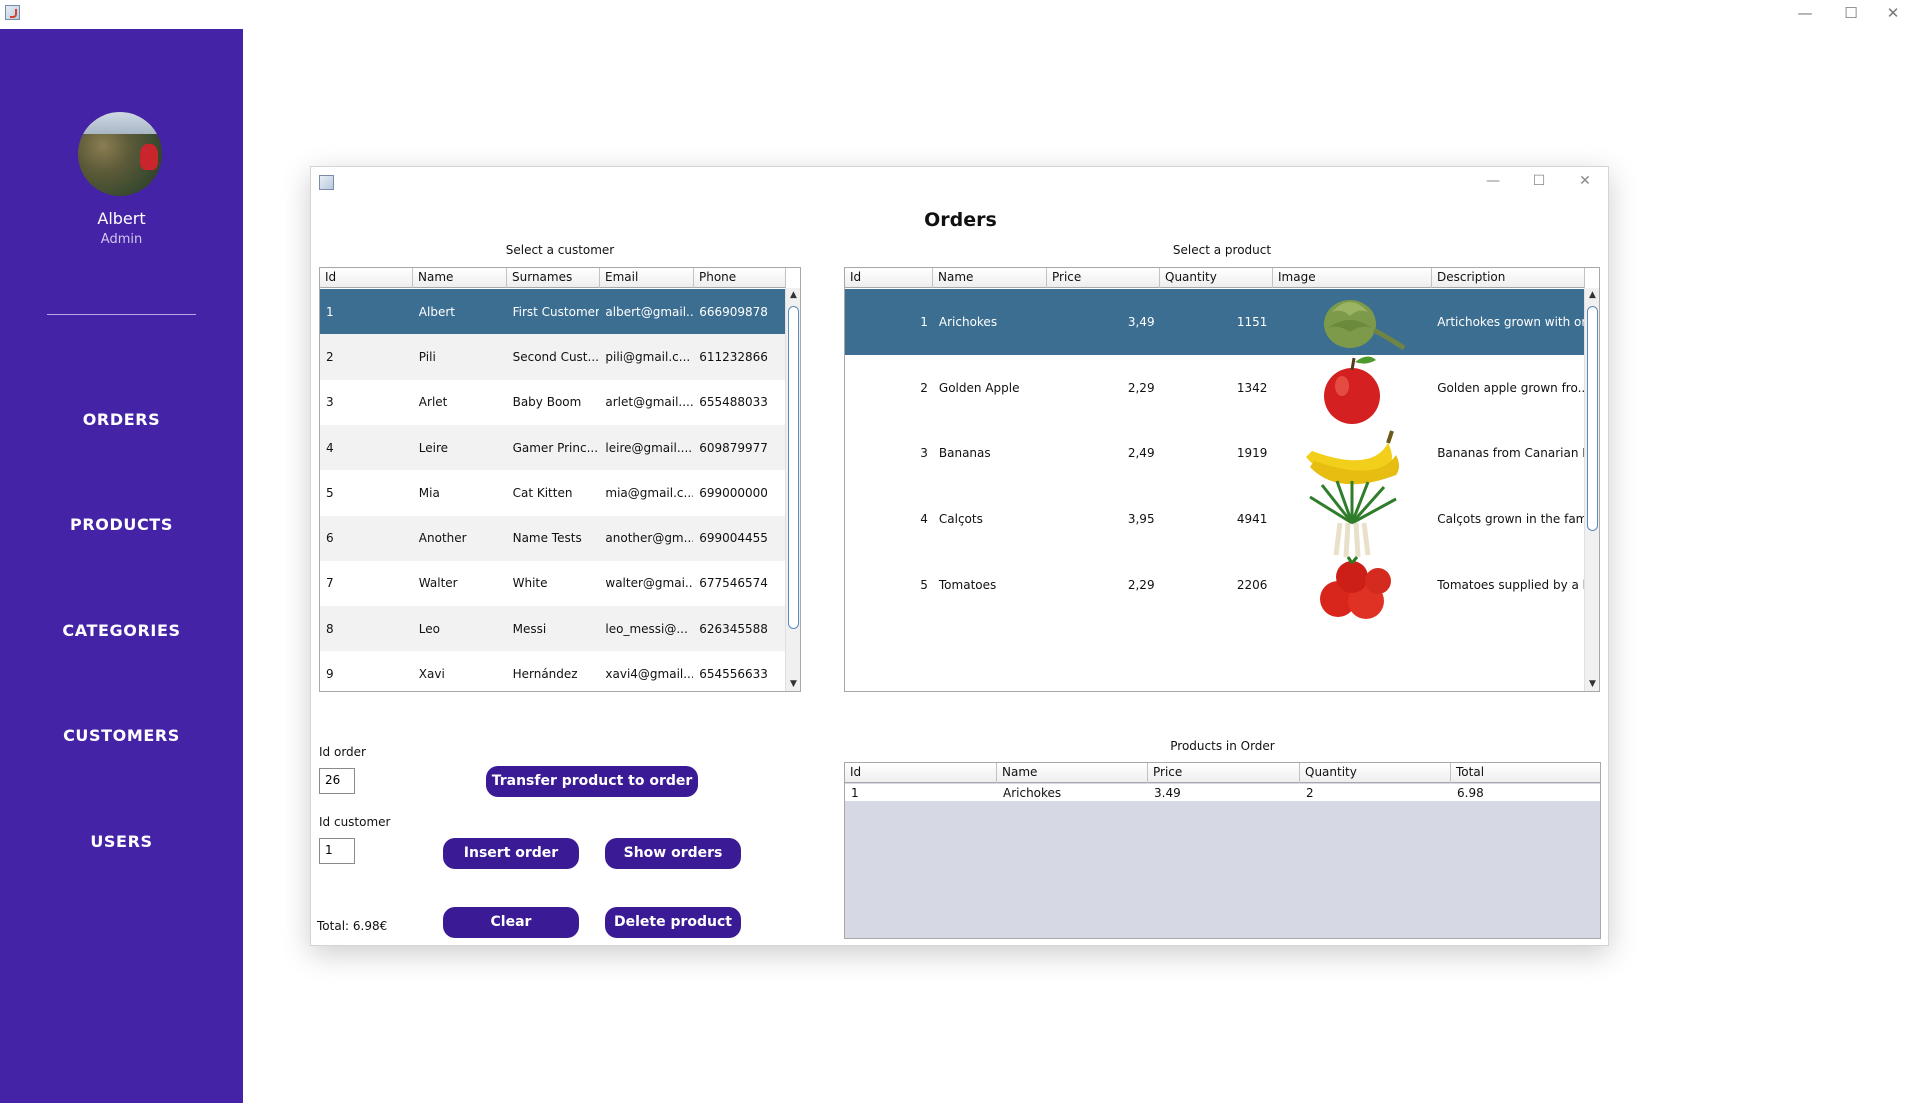  I want to click on user-name: Albert, so click(121, 218).